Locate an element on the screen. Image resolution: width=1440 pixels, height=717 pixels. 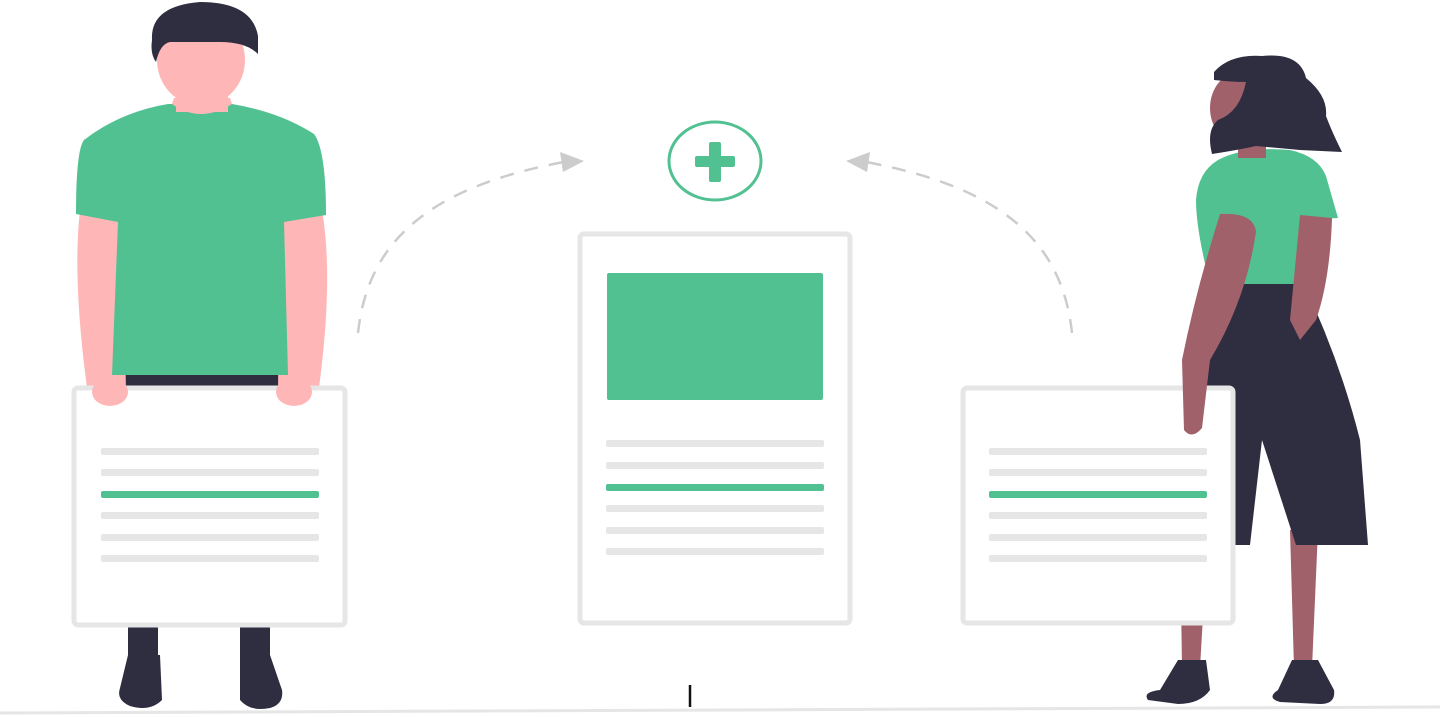
right-dashed-arrow-icon is located at coordinates (960, 243).